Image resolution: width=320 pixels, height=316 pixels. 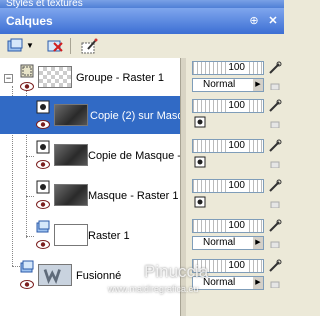 I want to click on styles-textures-title: Styles et textures, so click(x=44, y=4).